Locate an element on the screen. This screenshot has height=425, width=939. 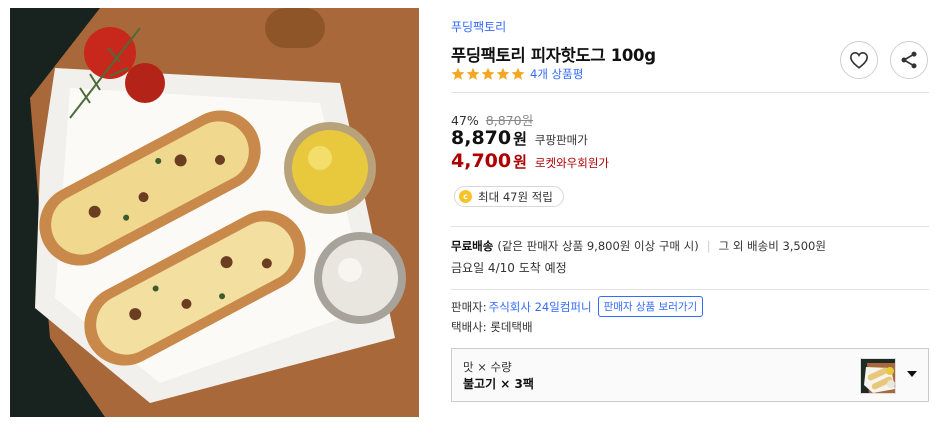
star-rating is located at coordinates (488, 74).